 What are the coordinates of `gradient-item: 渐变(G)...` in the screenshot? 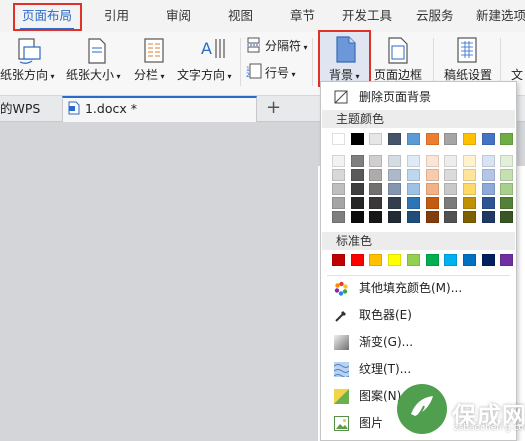 It's located at (418, 342).